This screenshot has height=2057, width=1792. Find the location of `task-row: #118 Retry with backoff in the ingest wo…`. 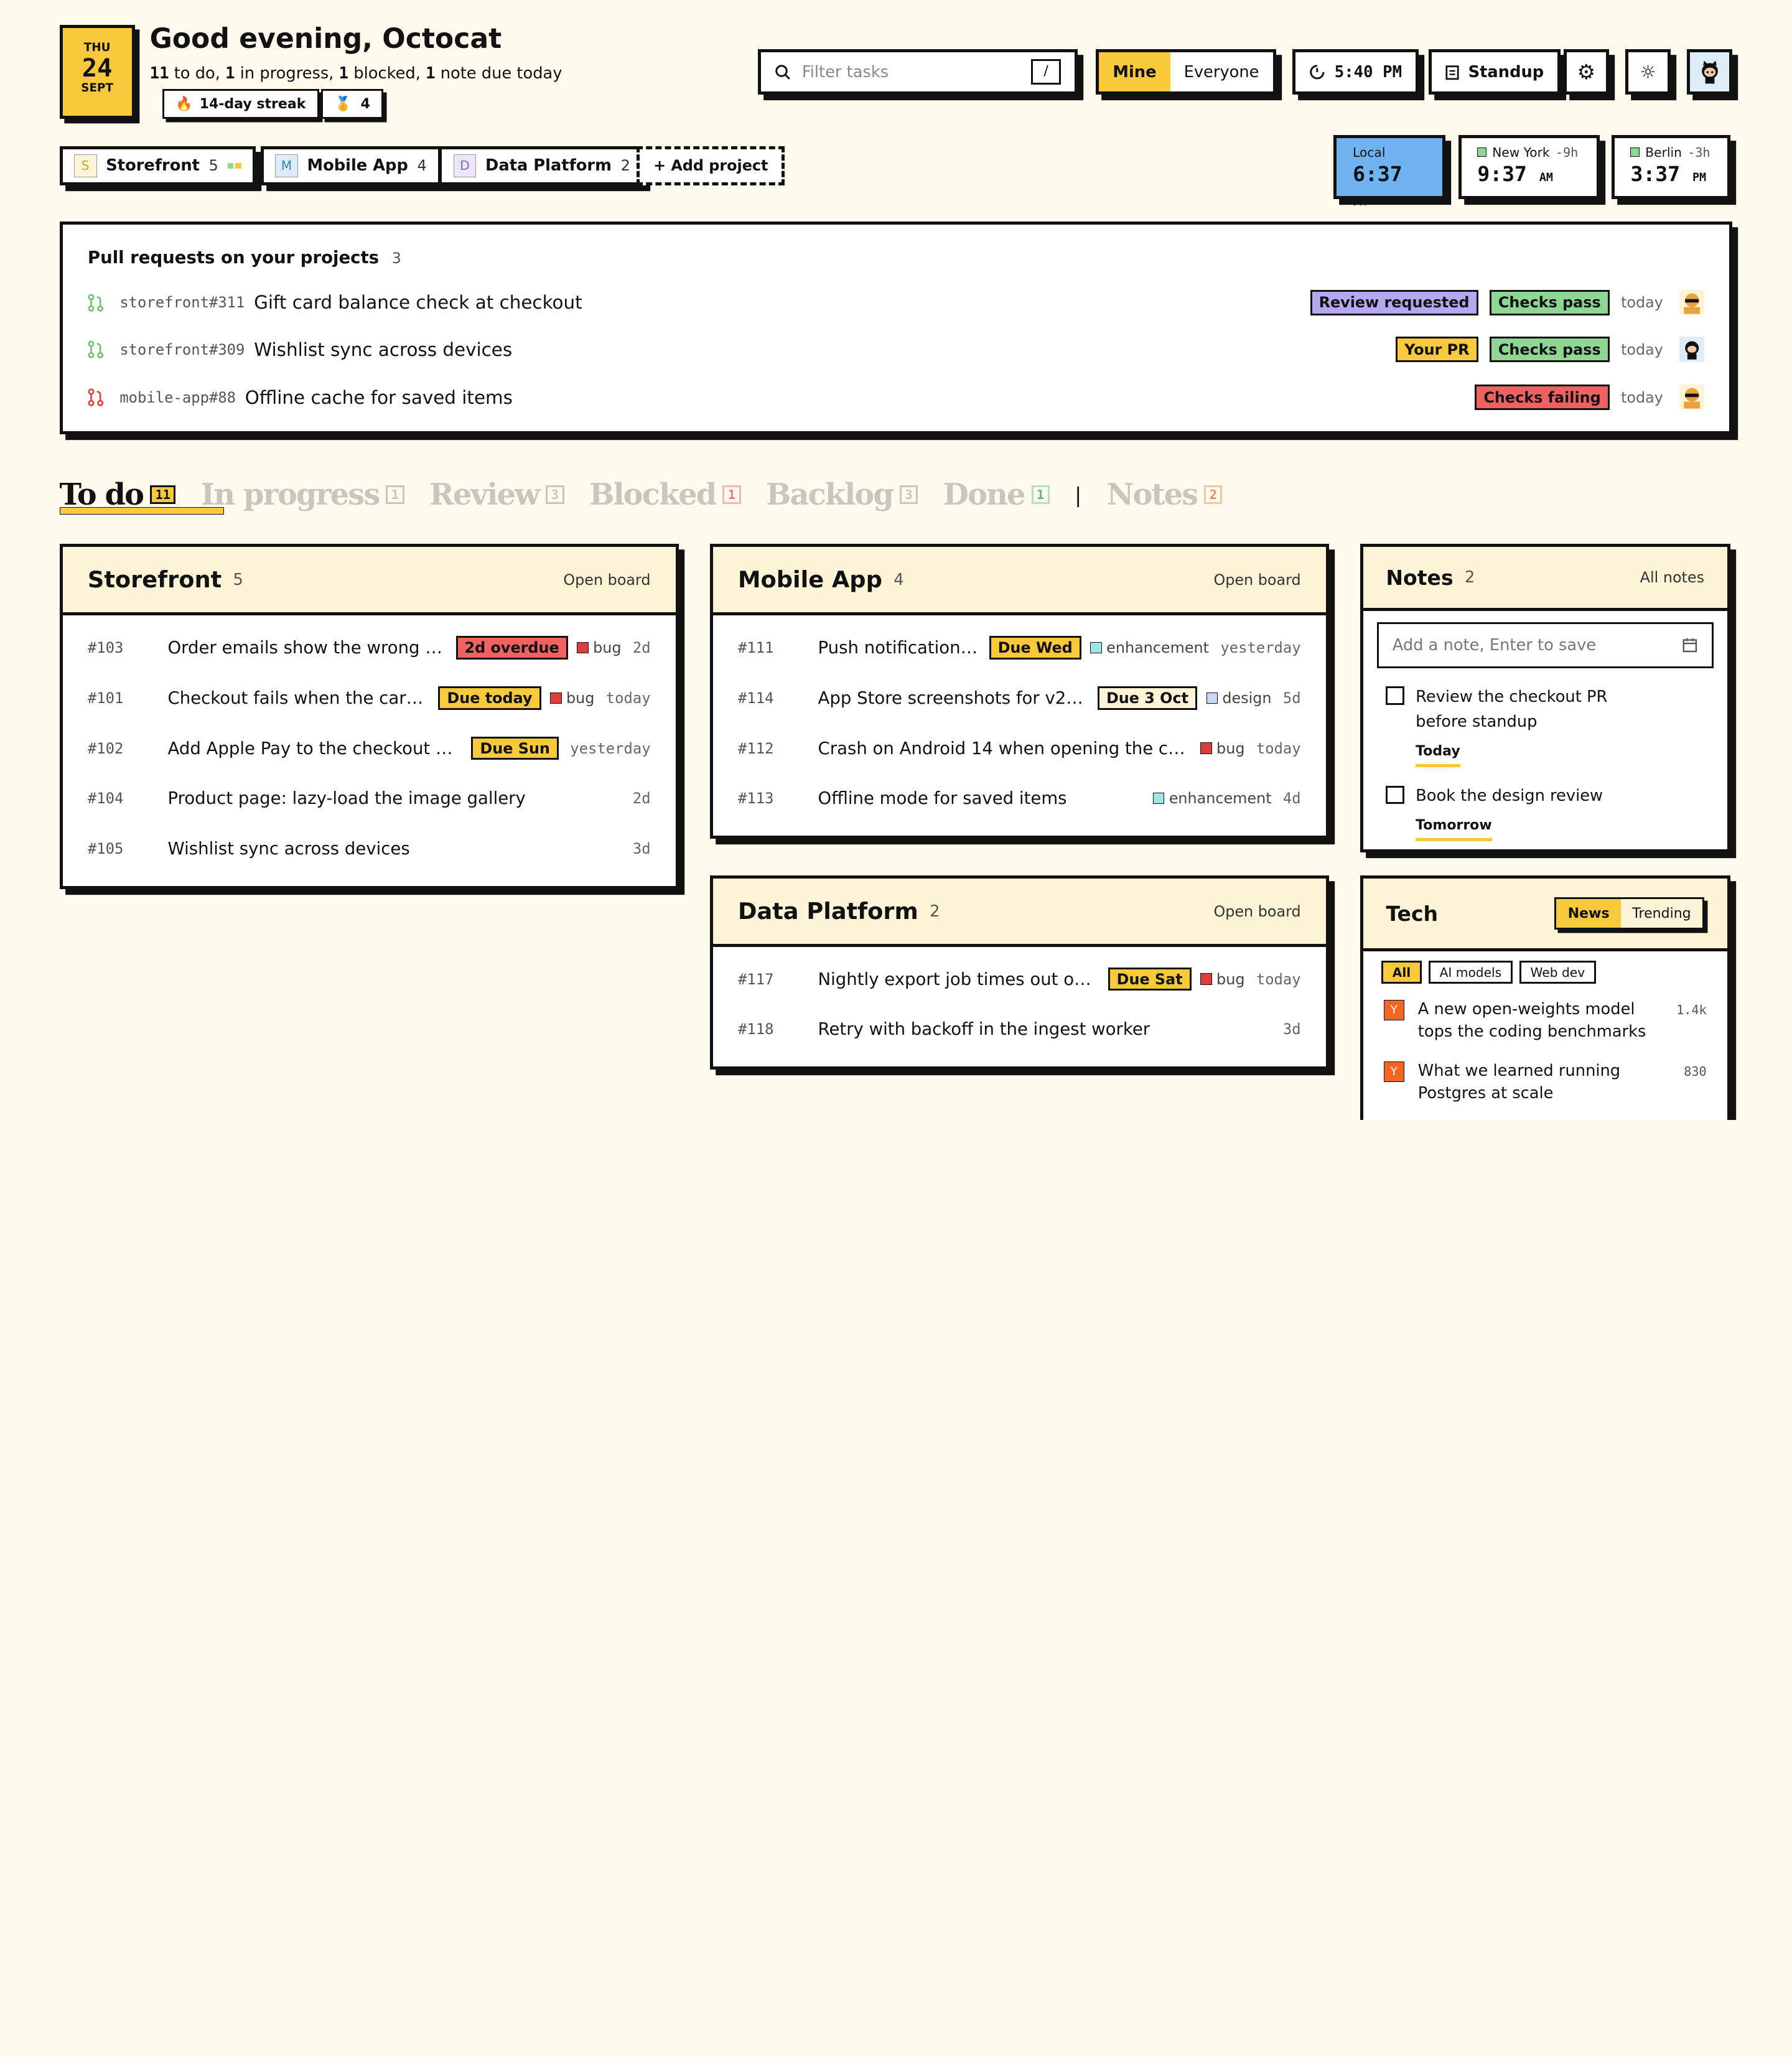

task-row: #118 Retry with backoff in the ingest wo… is located at coordinates (1019, 1029).